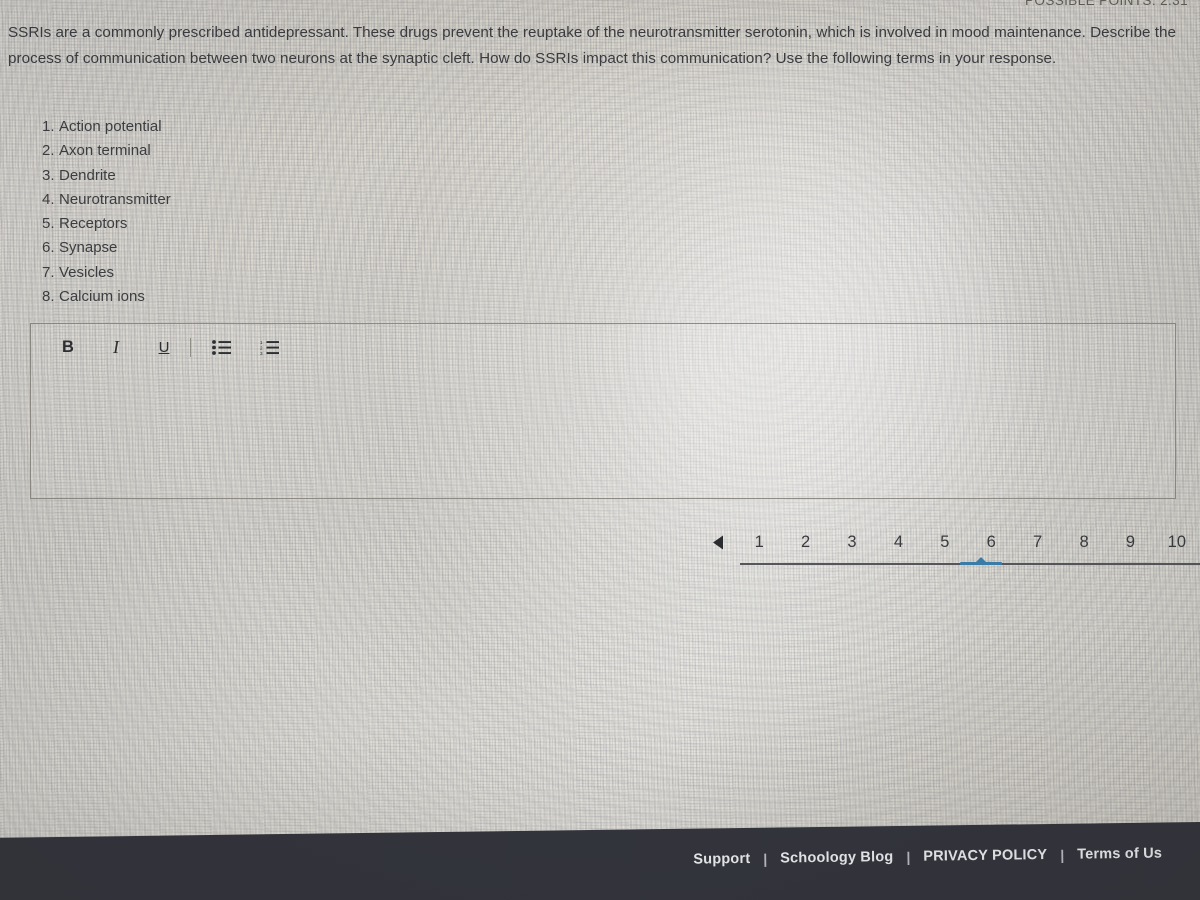 This screenshot has height=900, width=1200. I want to click on list-item: 7. Vesicles, so click(106, 273).